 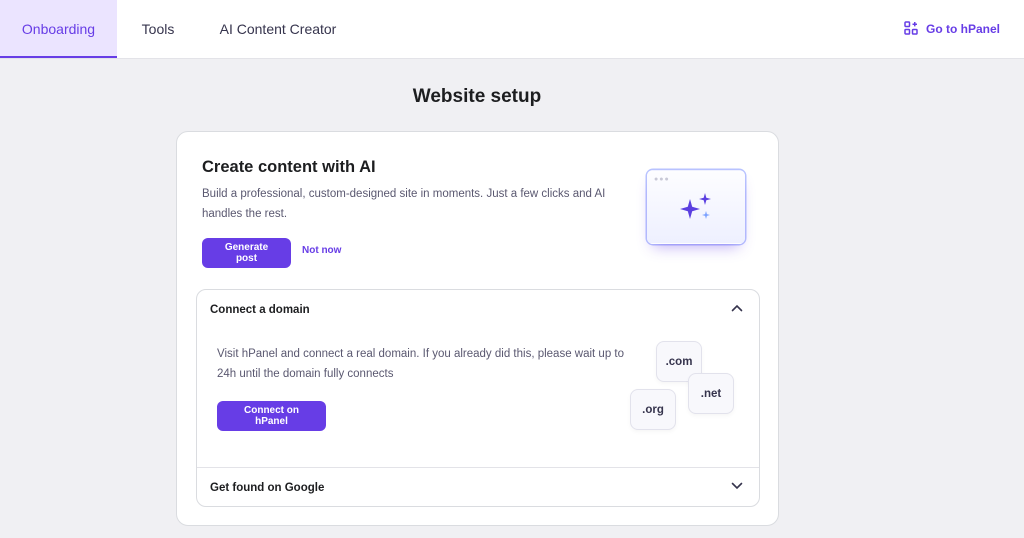 What do you see at coordinates (246, 253) in the screenshot?
I see `generate-post-button: Generate post` at bounding box center [246, 253].